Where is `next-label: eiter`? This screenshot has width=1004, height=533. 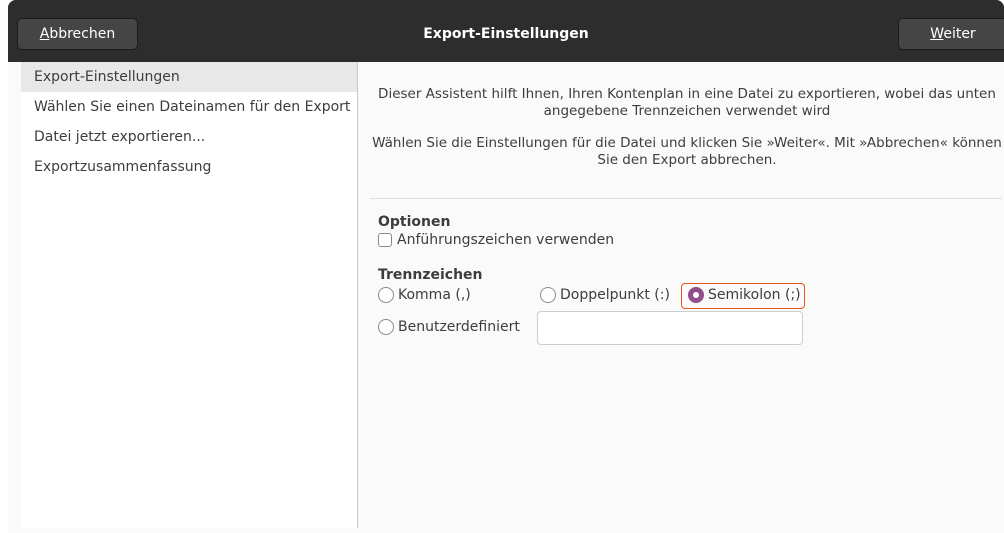
next-label: eiter is located at coordinates (959, 34).